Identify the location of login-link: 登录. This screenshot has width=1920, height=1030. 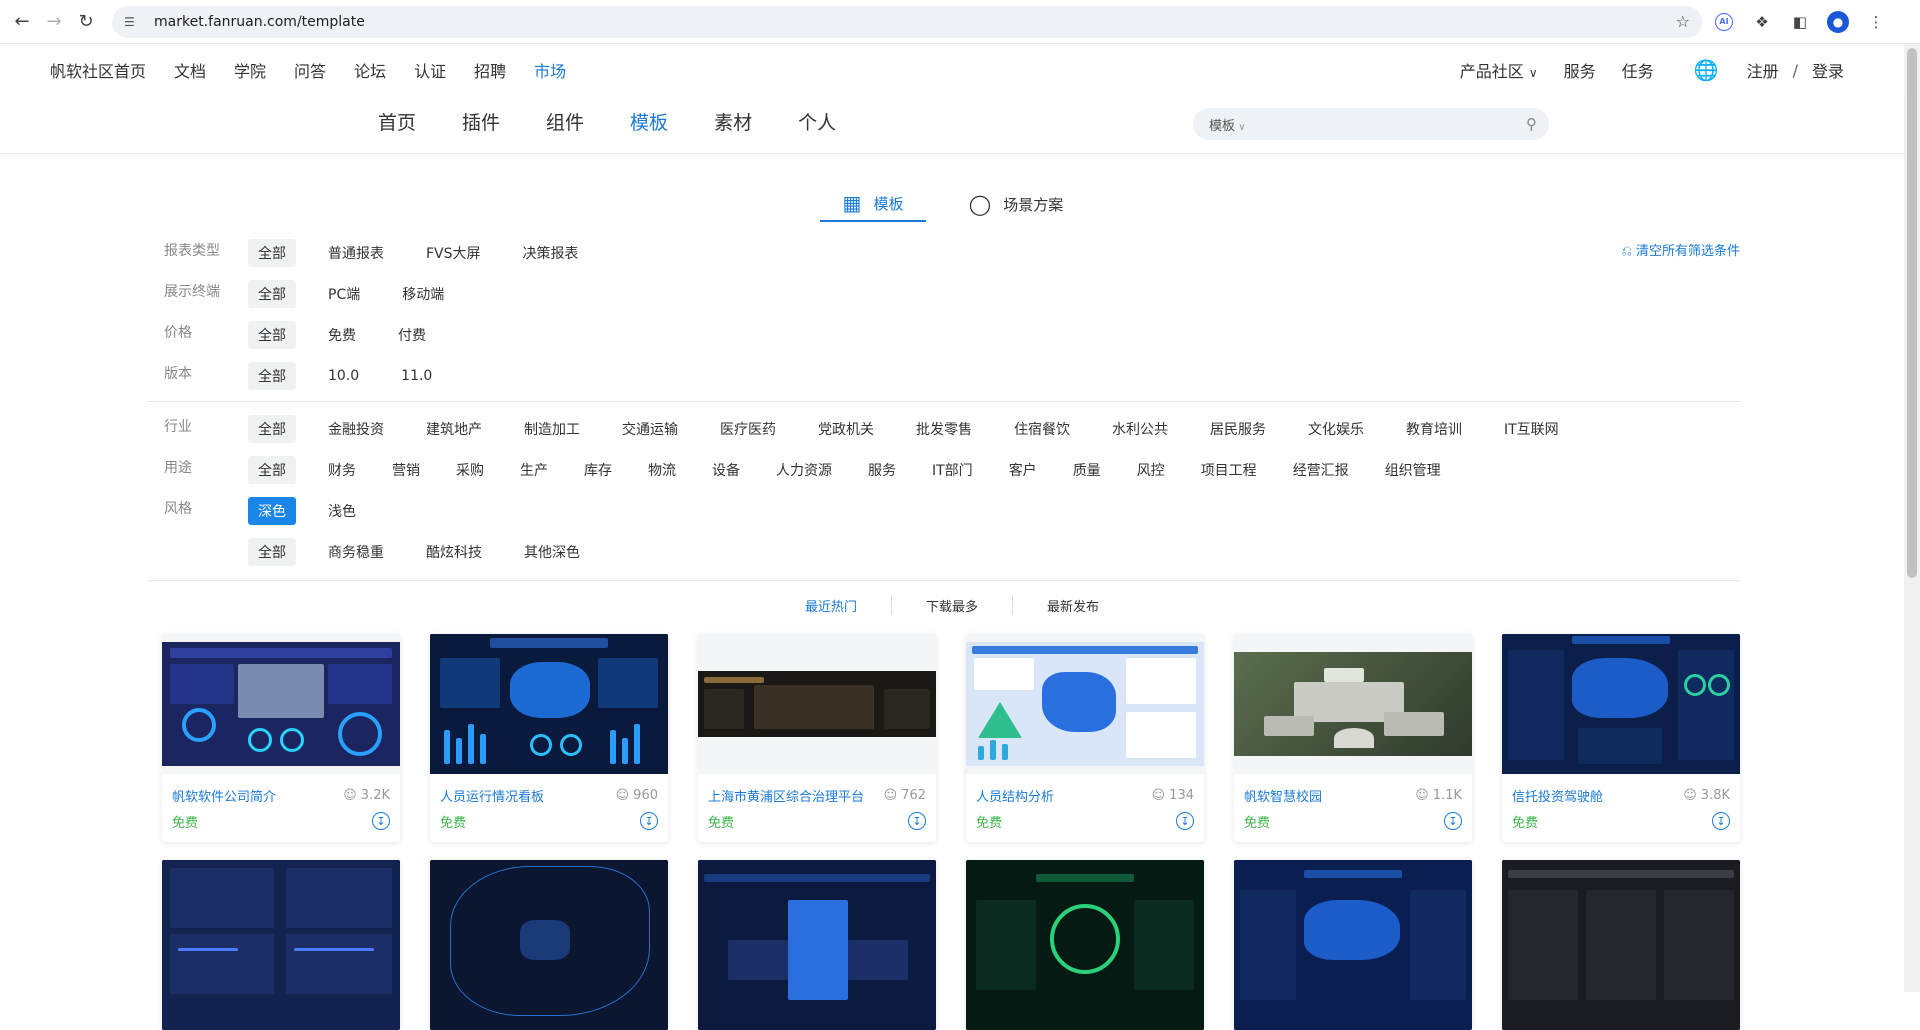
(1828, 70).